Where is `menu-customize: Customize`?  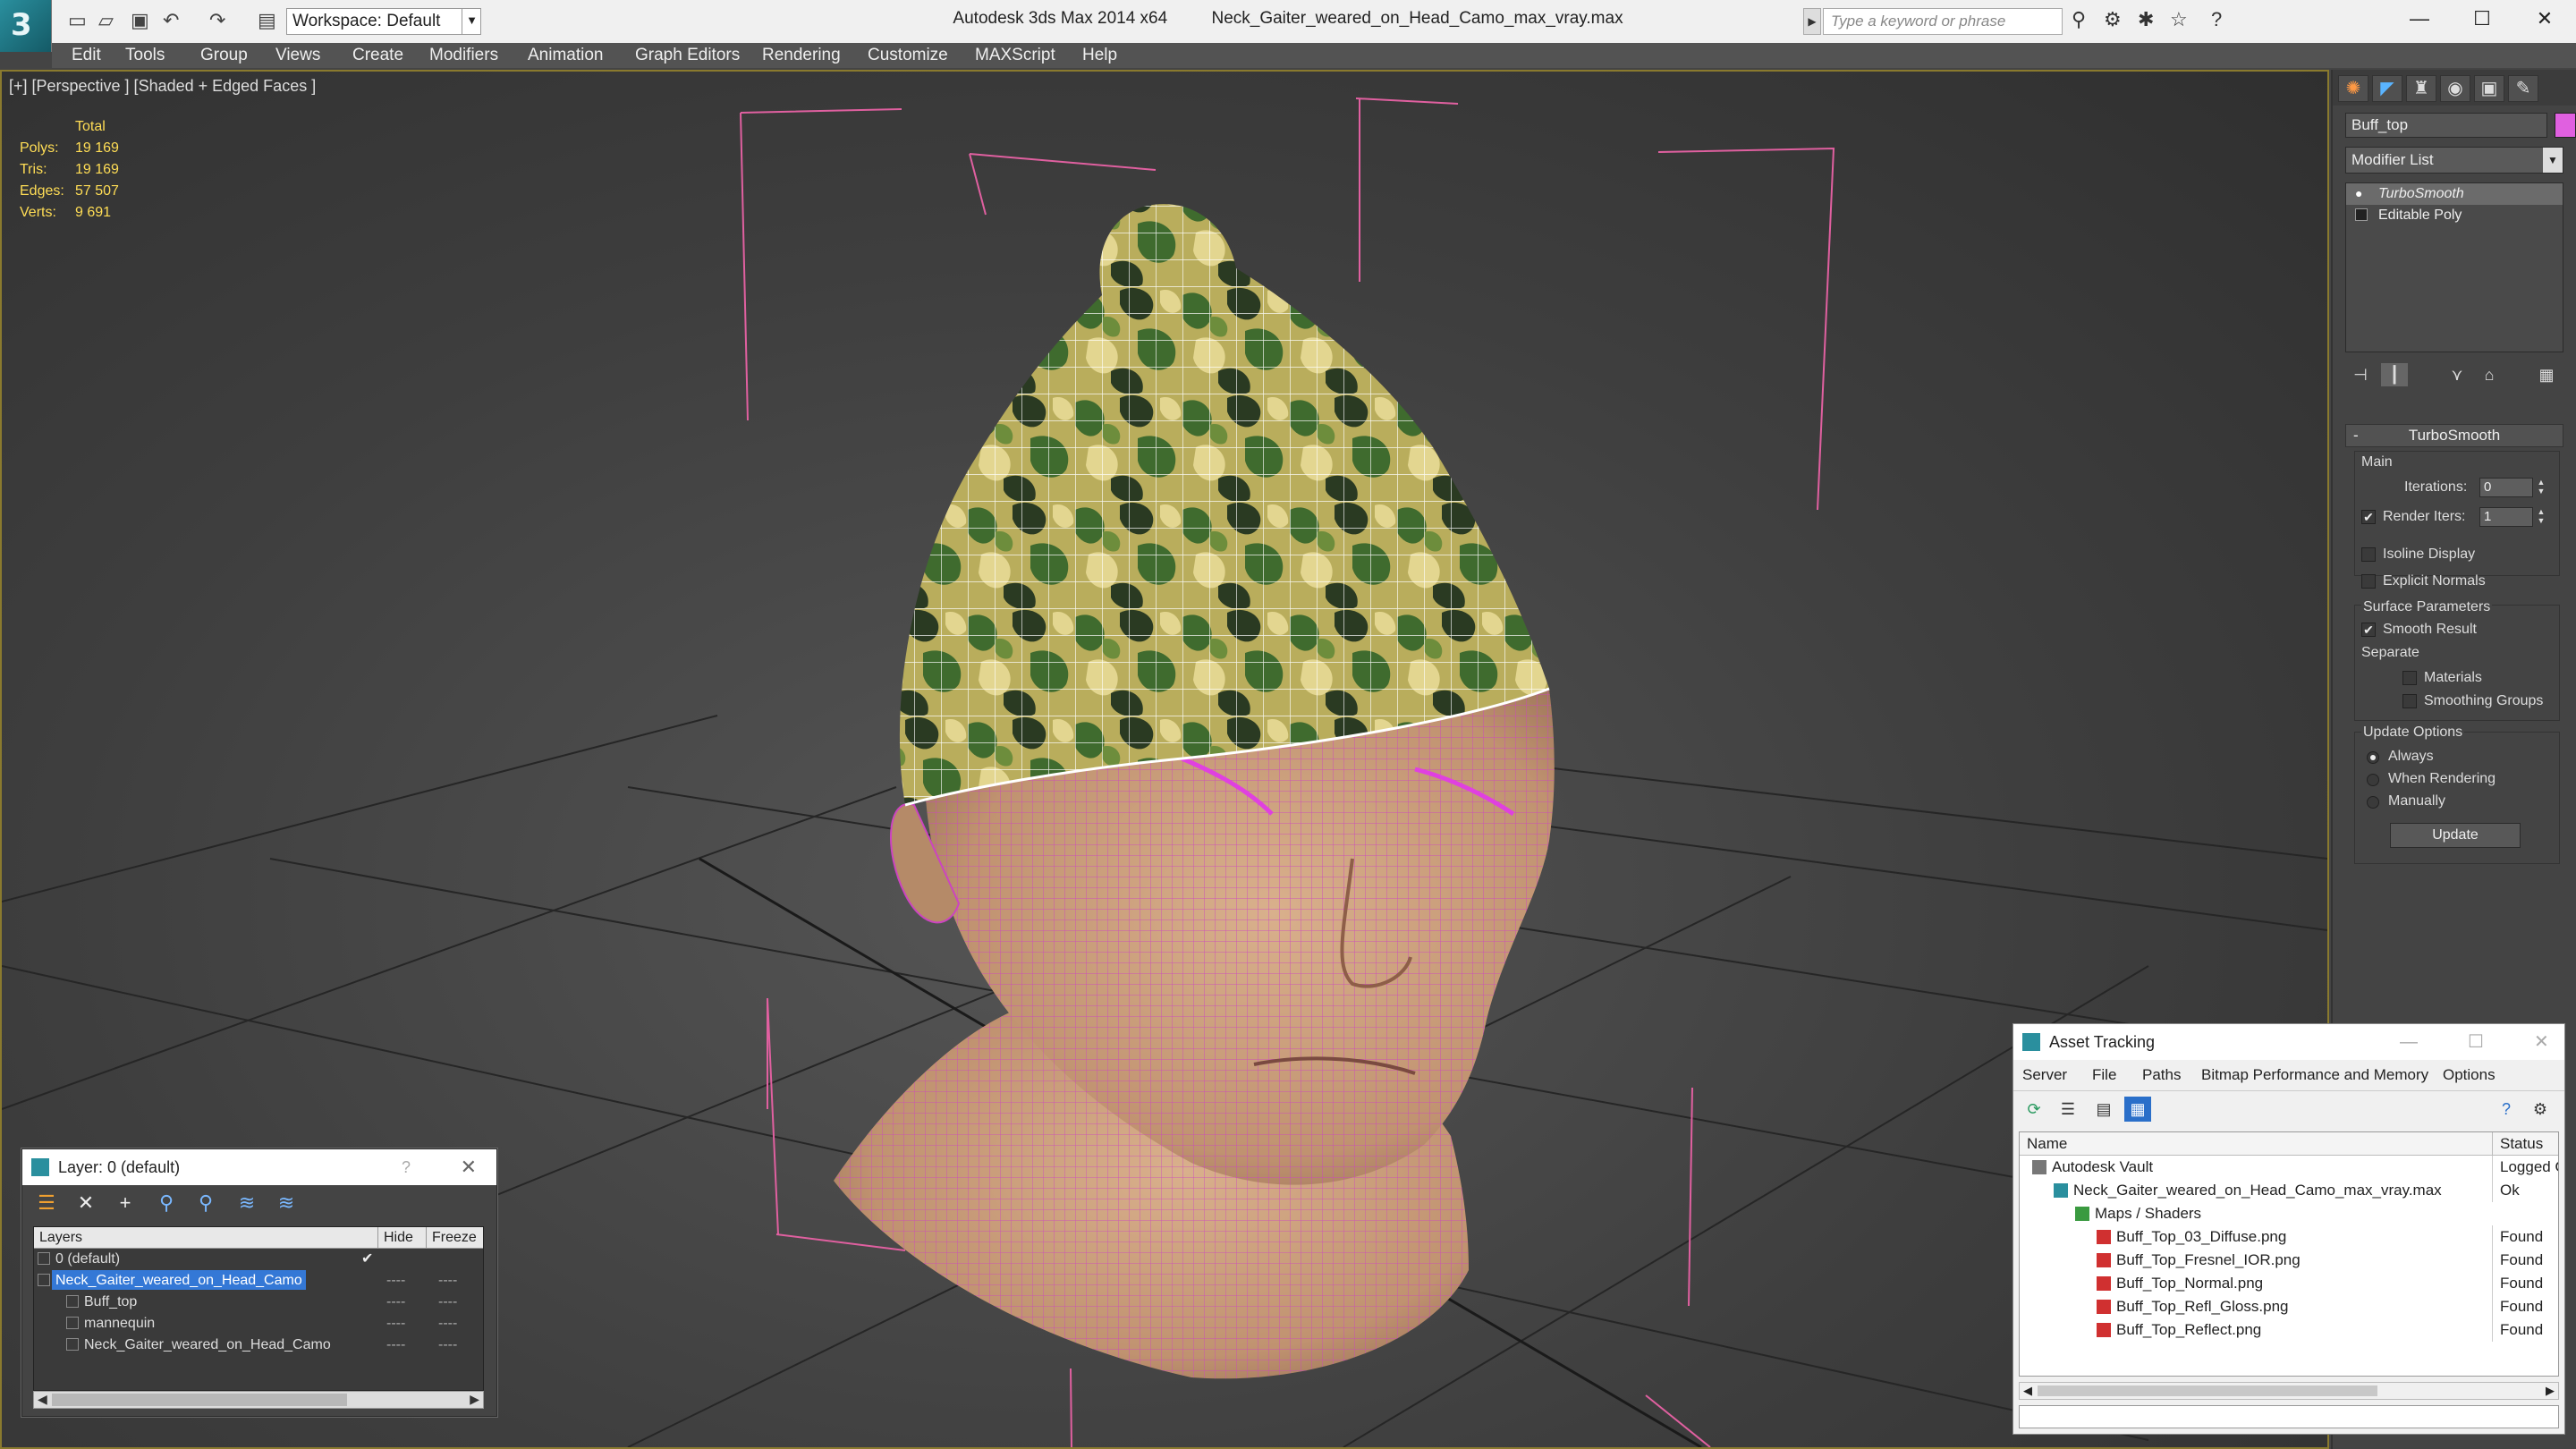 menu-customize: Customize is located at coordinates (908, 55).